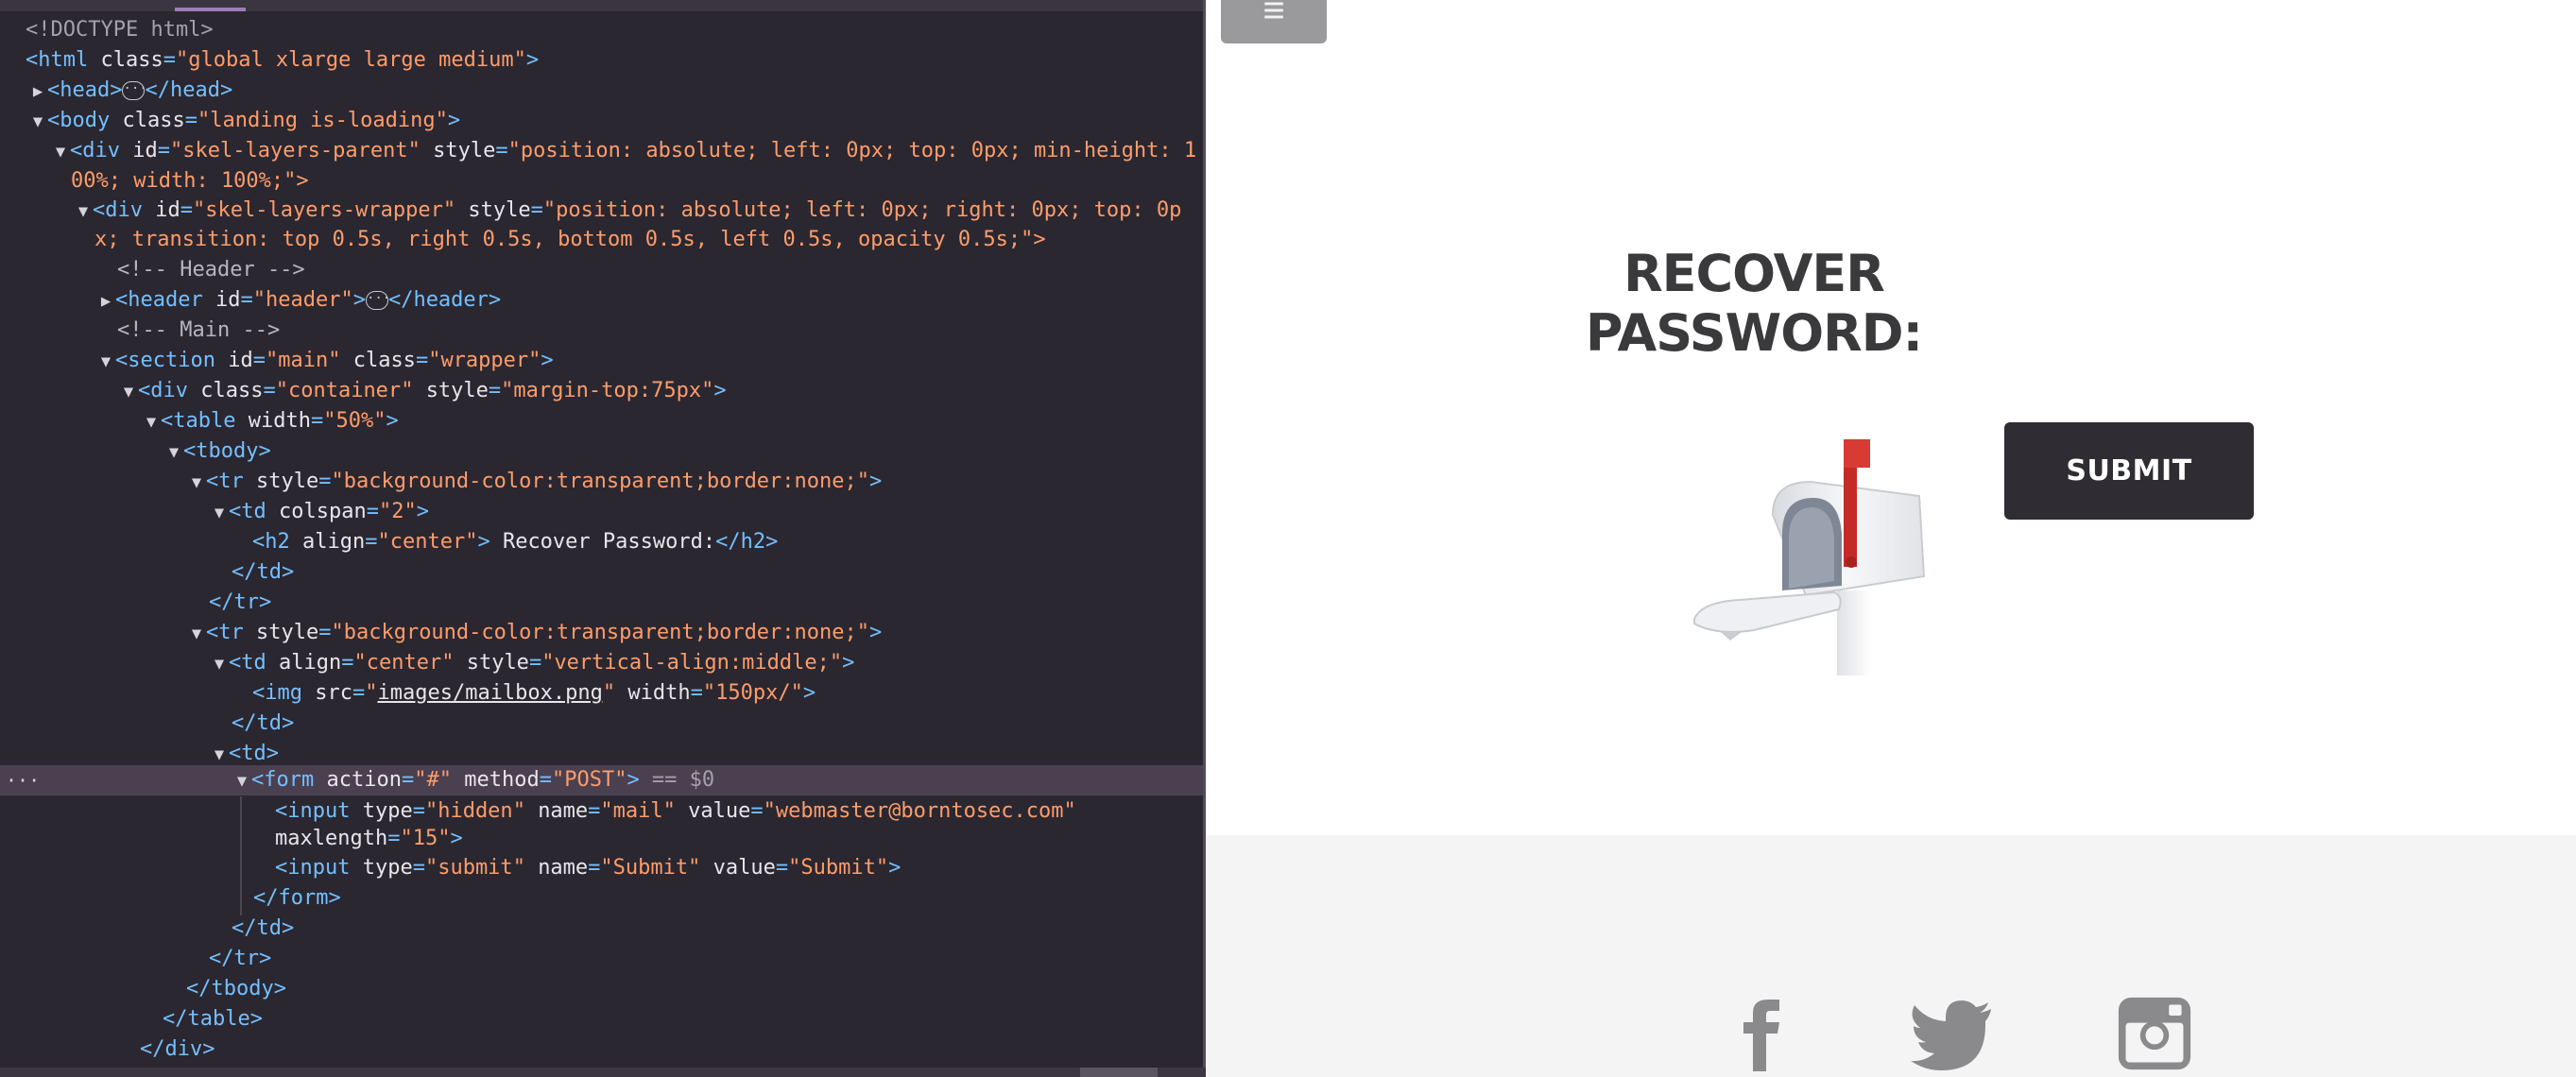  I want to click on dom-node-tbody-close: </tbody>, so click(143, 989).